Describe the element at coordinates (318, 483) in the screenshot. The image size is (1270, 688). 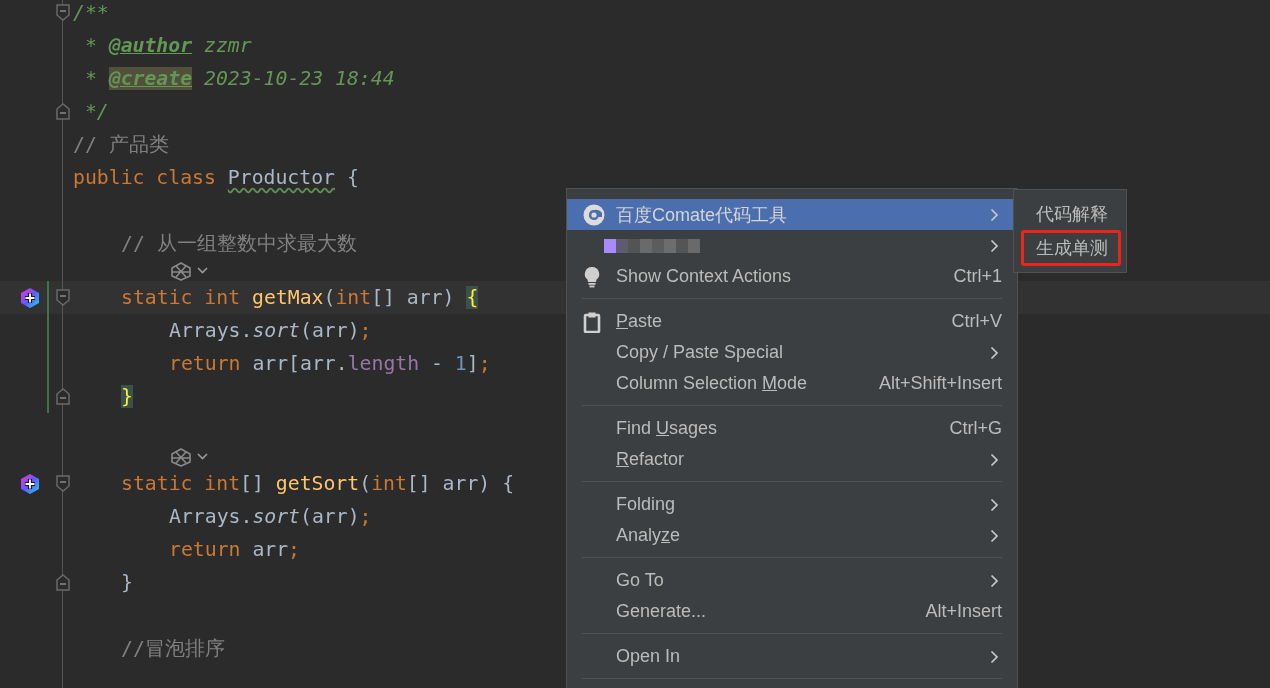
I see `code-line: static int[] getSort(int[] arr) {` at that location.